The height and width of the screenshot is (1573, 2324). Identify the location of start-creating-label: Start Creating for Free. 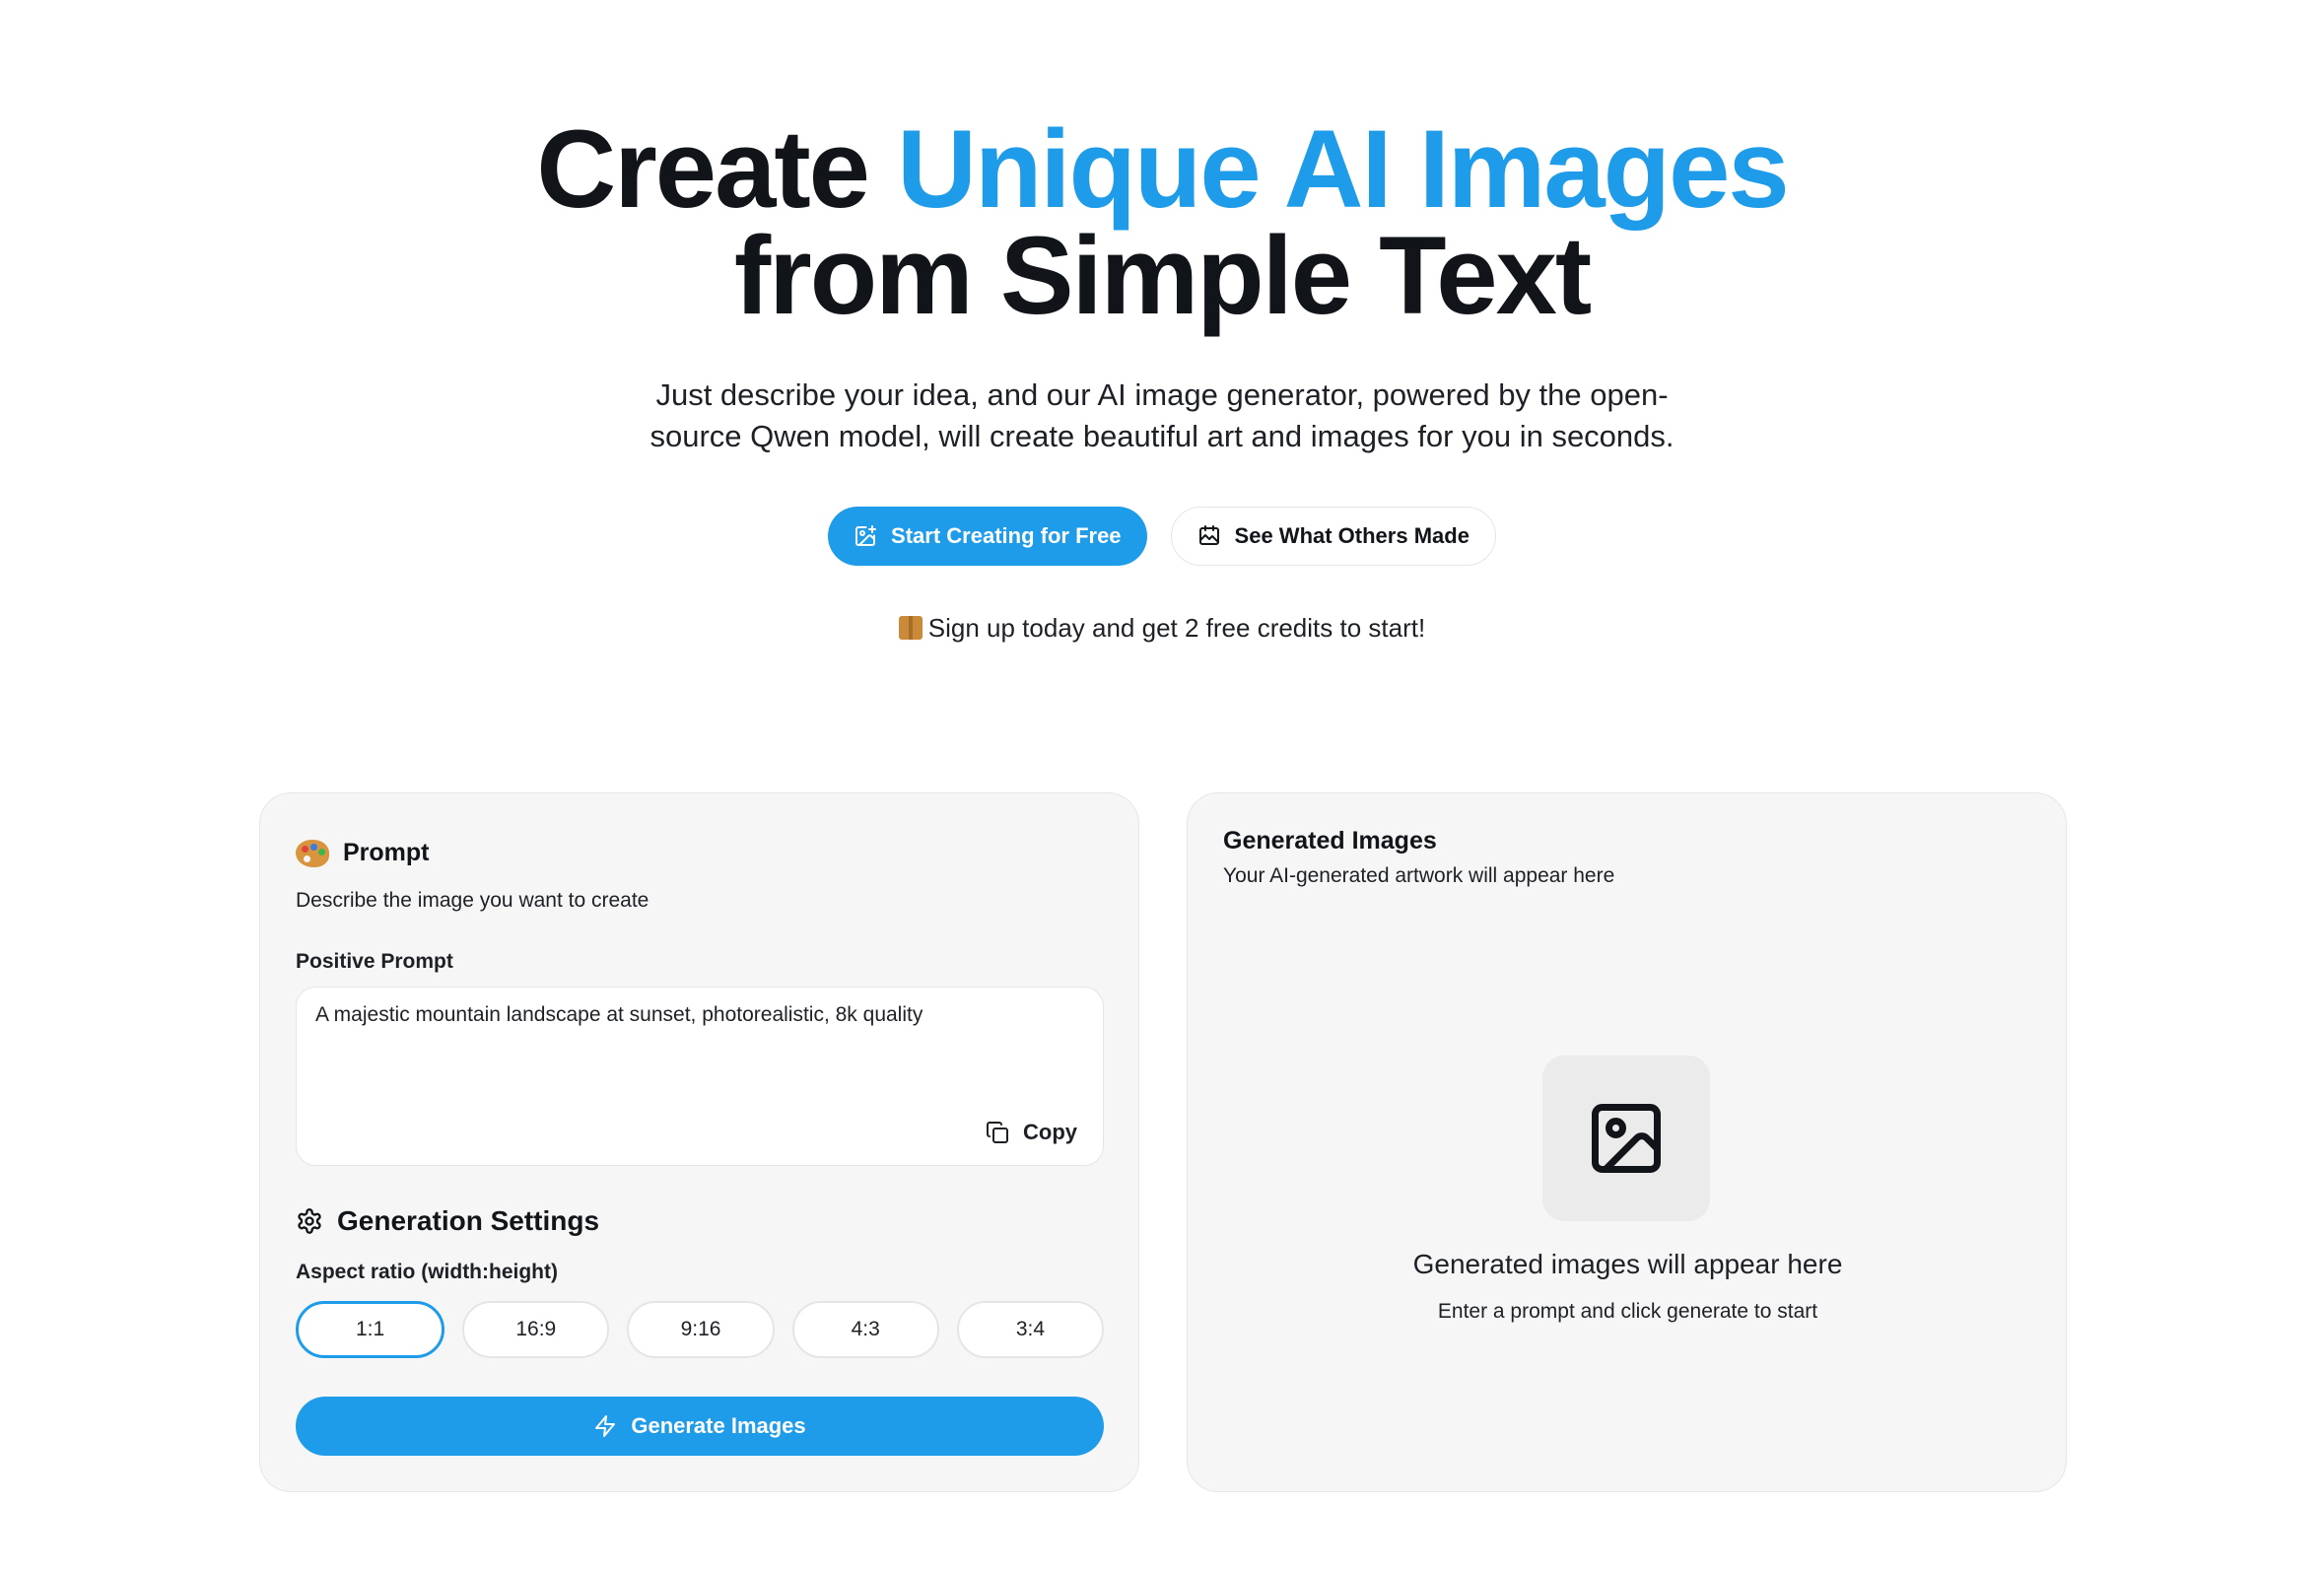
(1007, 535).